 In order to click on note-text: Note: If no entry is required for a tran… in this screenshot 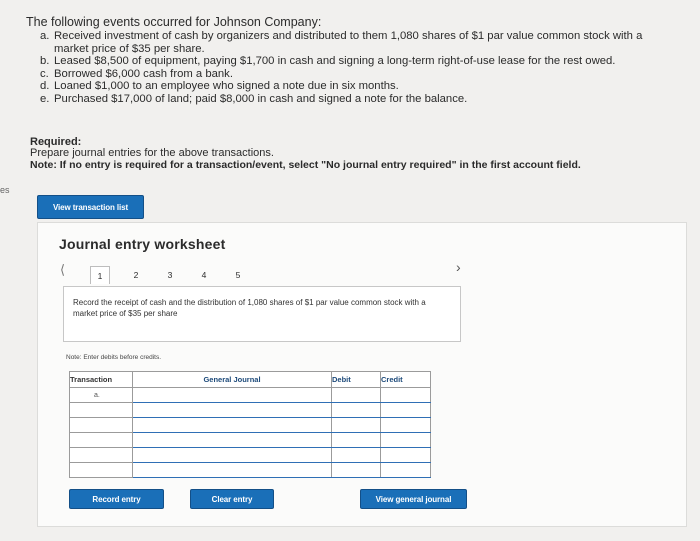, I will do `click(305, 165)`.